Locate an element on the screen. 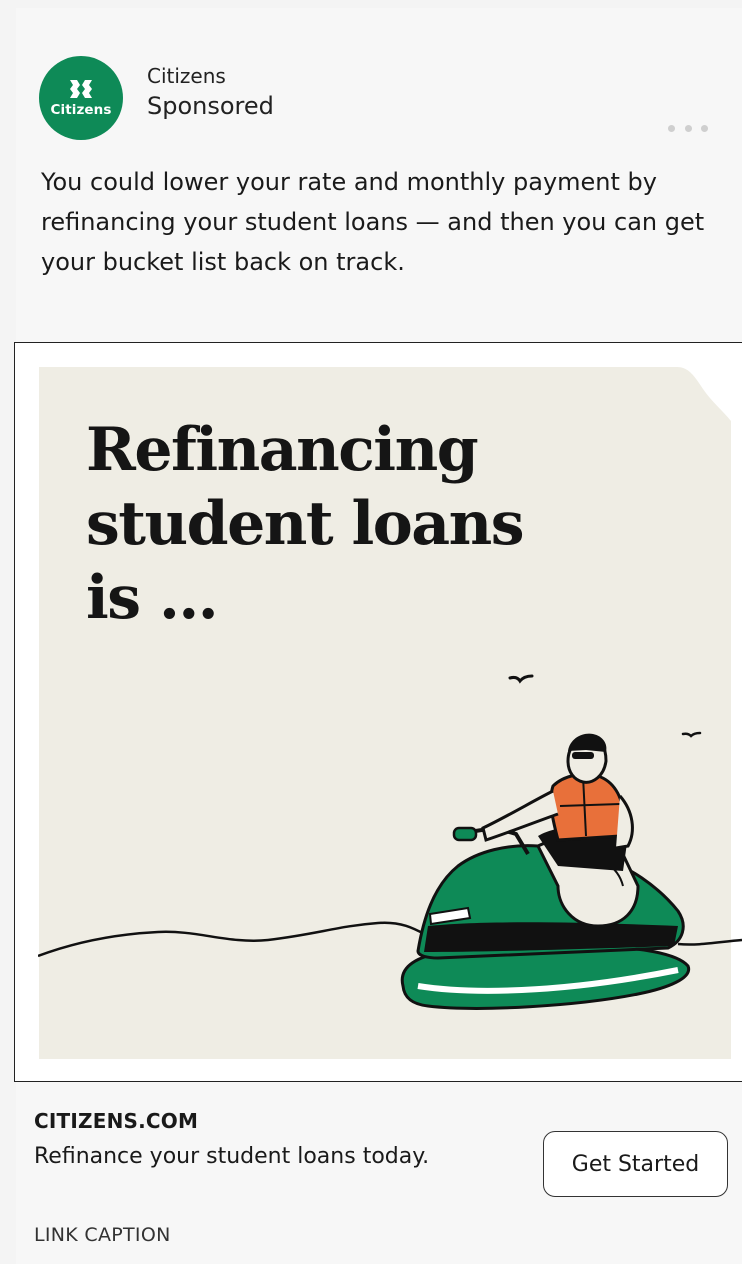  link-domain: CITIZENS.COM is located at coordinates (116, 1121).